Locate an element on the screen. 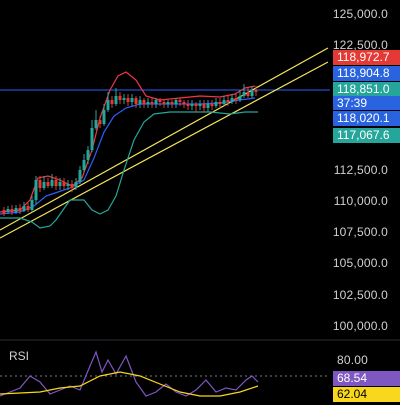  price-axis-label: 102,500.0 is located at coordinates (360, 295).